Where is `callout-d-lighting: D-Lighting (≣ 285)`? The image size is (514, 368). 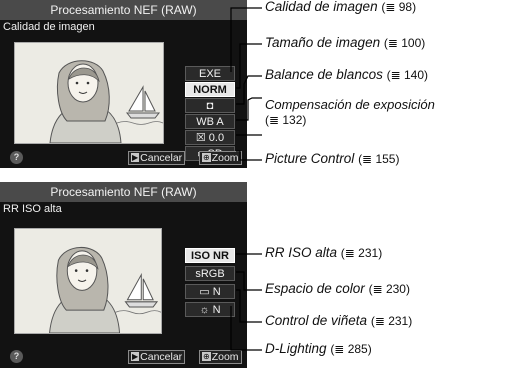 callout-d-lighting: D-Lighting (≣ 285) is located at coordinates (318, 348).